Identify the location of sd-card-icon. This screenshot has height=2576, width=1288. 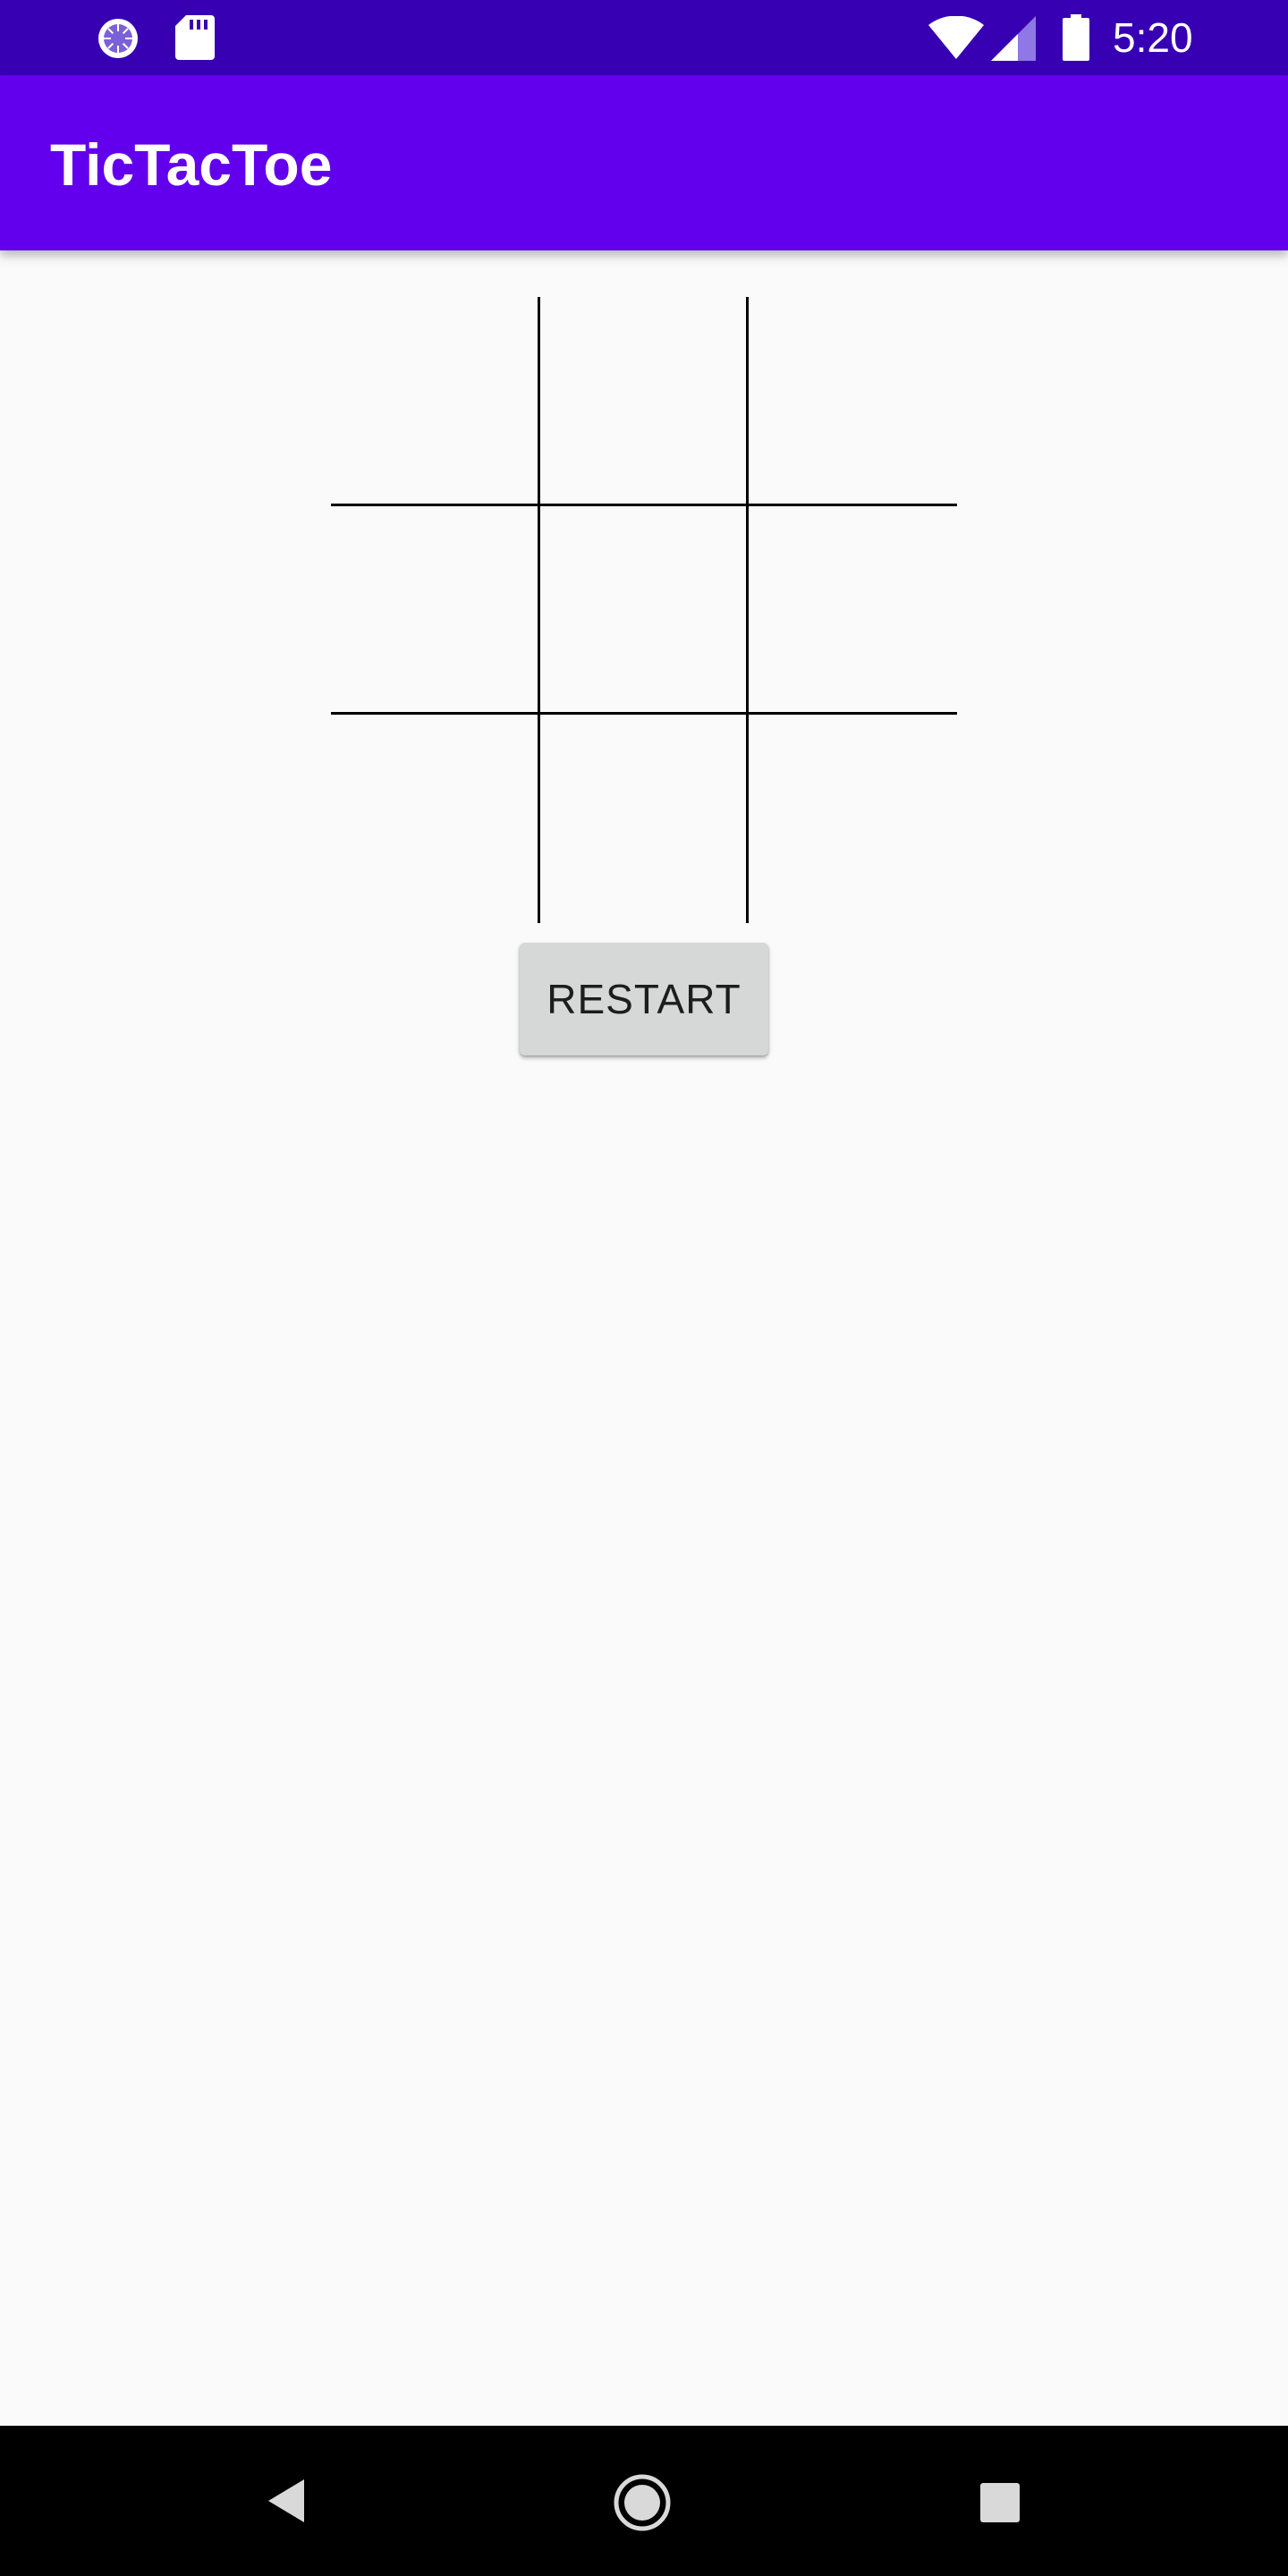
(195, 37).